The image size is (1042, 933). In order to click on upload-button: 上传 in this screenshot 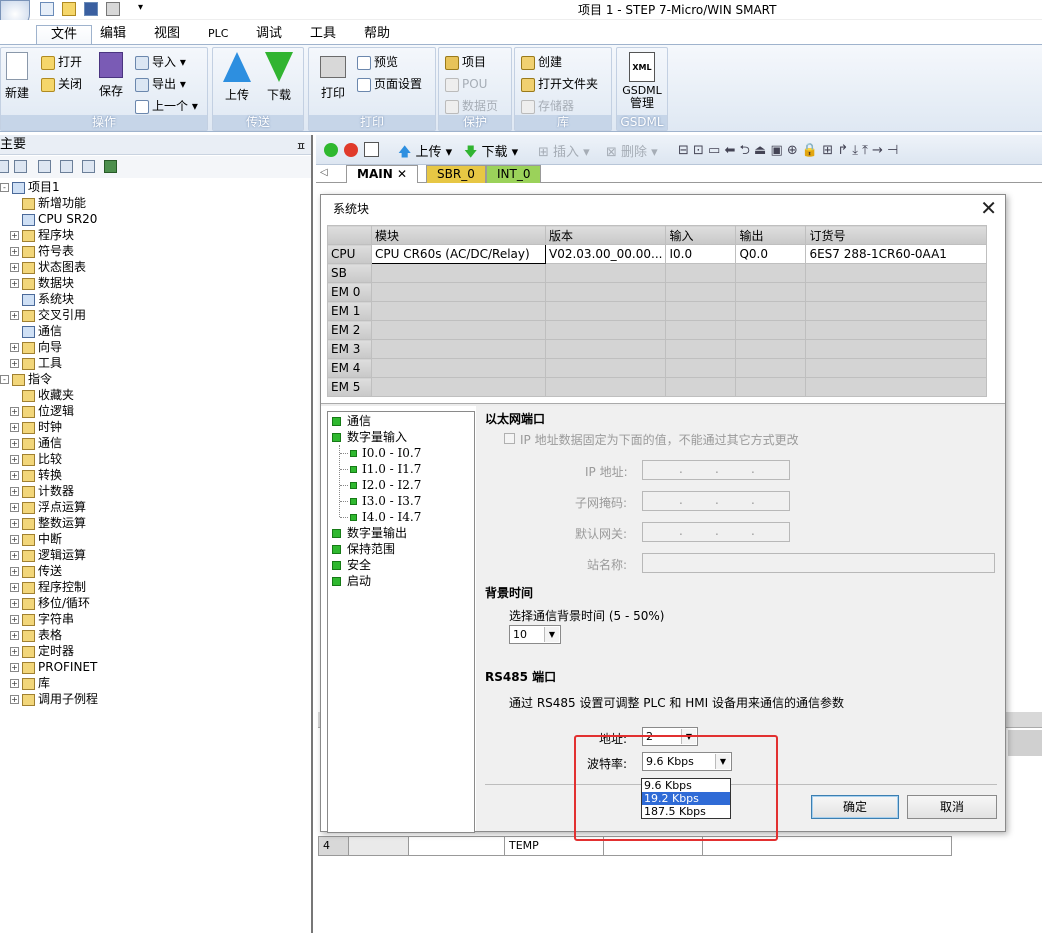, I will do `click(237, 77)`.